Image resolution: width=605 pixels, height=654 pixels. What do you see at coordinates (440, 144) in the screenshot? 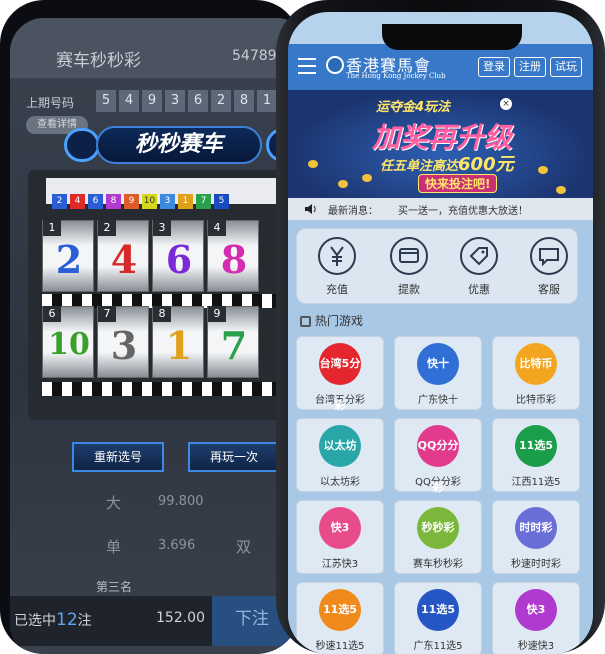
I see `promo-banner: 运夺金4玩法 × 加奖再升级 任五单注高达600元 快来投注吧!` at bounding box center [440, 144].